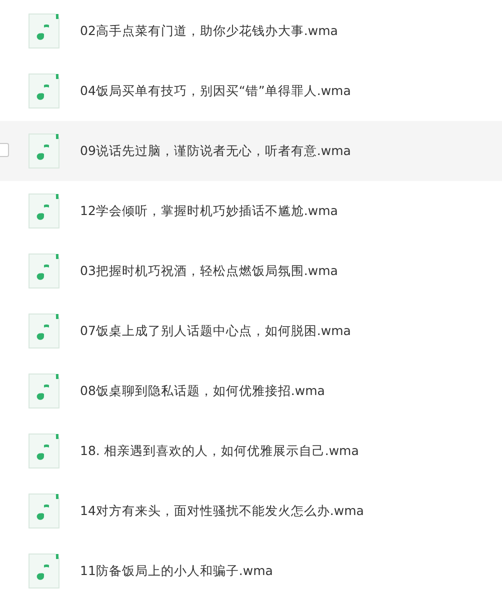 The height and width of the screenshot is (597, 502). Describe the element at coordinates (215, 331) in the screenshot. I see `file-name: 07饭桌上成了别人话题中心点，如何脱困.wma` at that location.